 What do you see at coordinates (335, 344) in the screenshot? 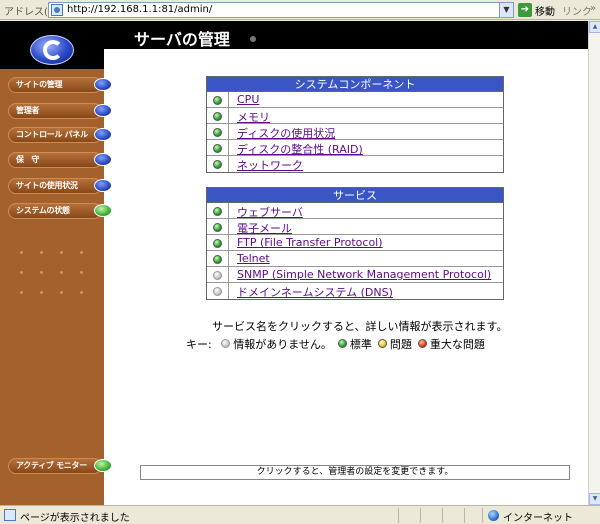
I see `status-legend: キー: 情報がありません。 標準 問題 重大な問題` at bounding box center [335, 344].